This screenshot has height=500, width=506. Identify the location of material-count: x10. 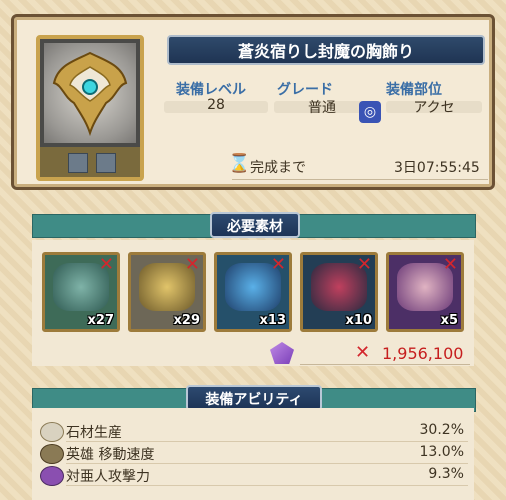
(358, 320).